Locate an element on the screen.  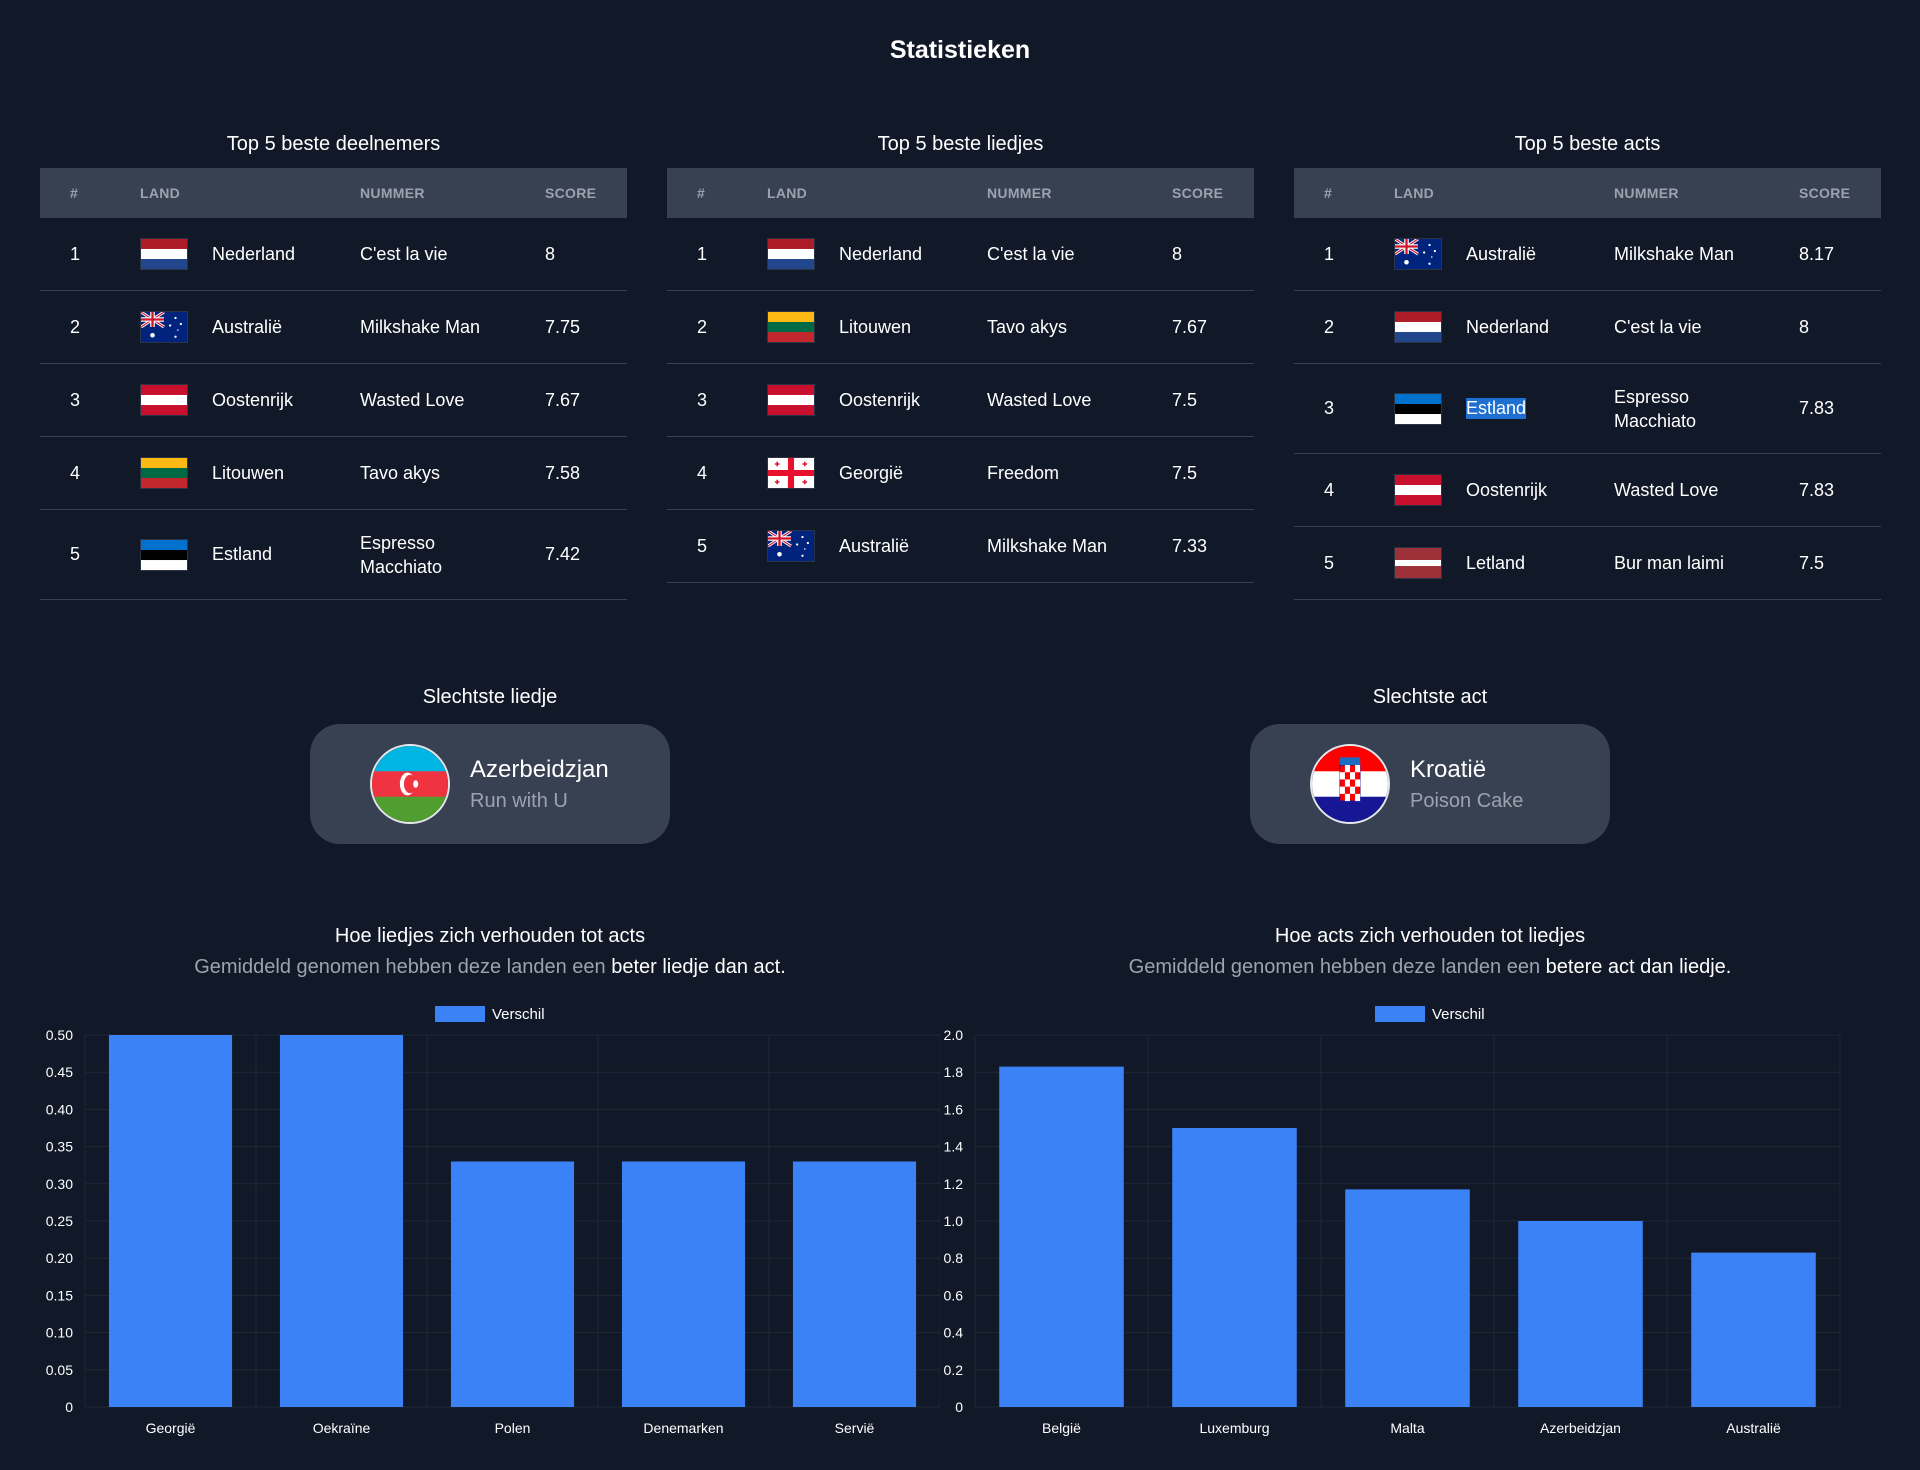
score-cell: 8 is located at coordinates (1177, 253).